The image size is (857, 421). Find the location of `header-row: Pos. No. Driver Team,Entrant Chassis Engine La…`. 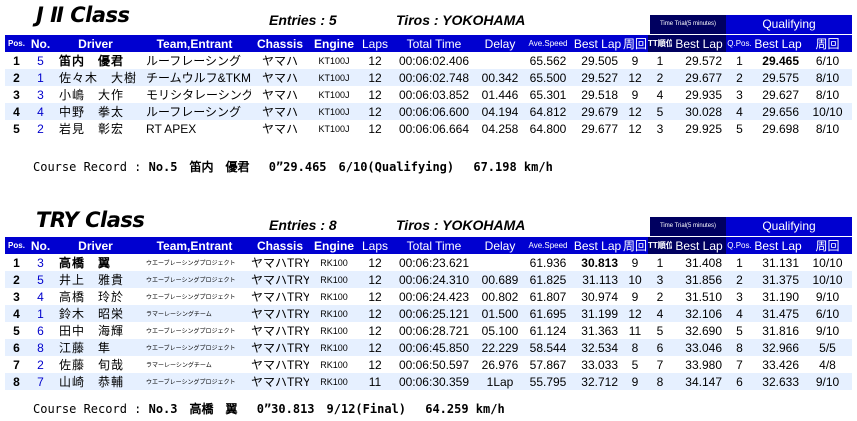

header-row: Pos. No. Driver Team,Entrant Chassis Engine La… is located at coordinates (428, 245).